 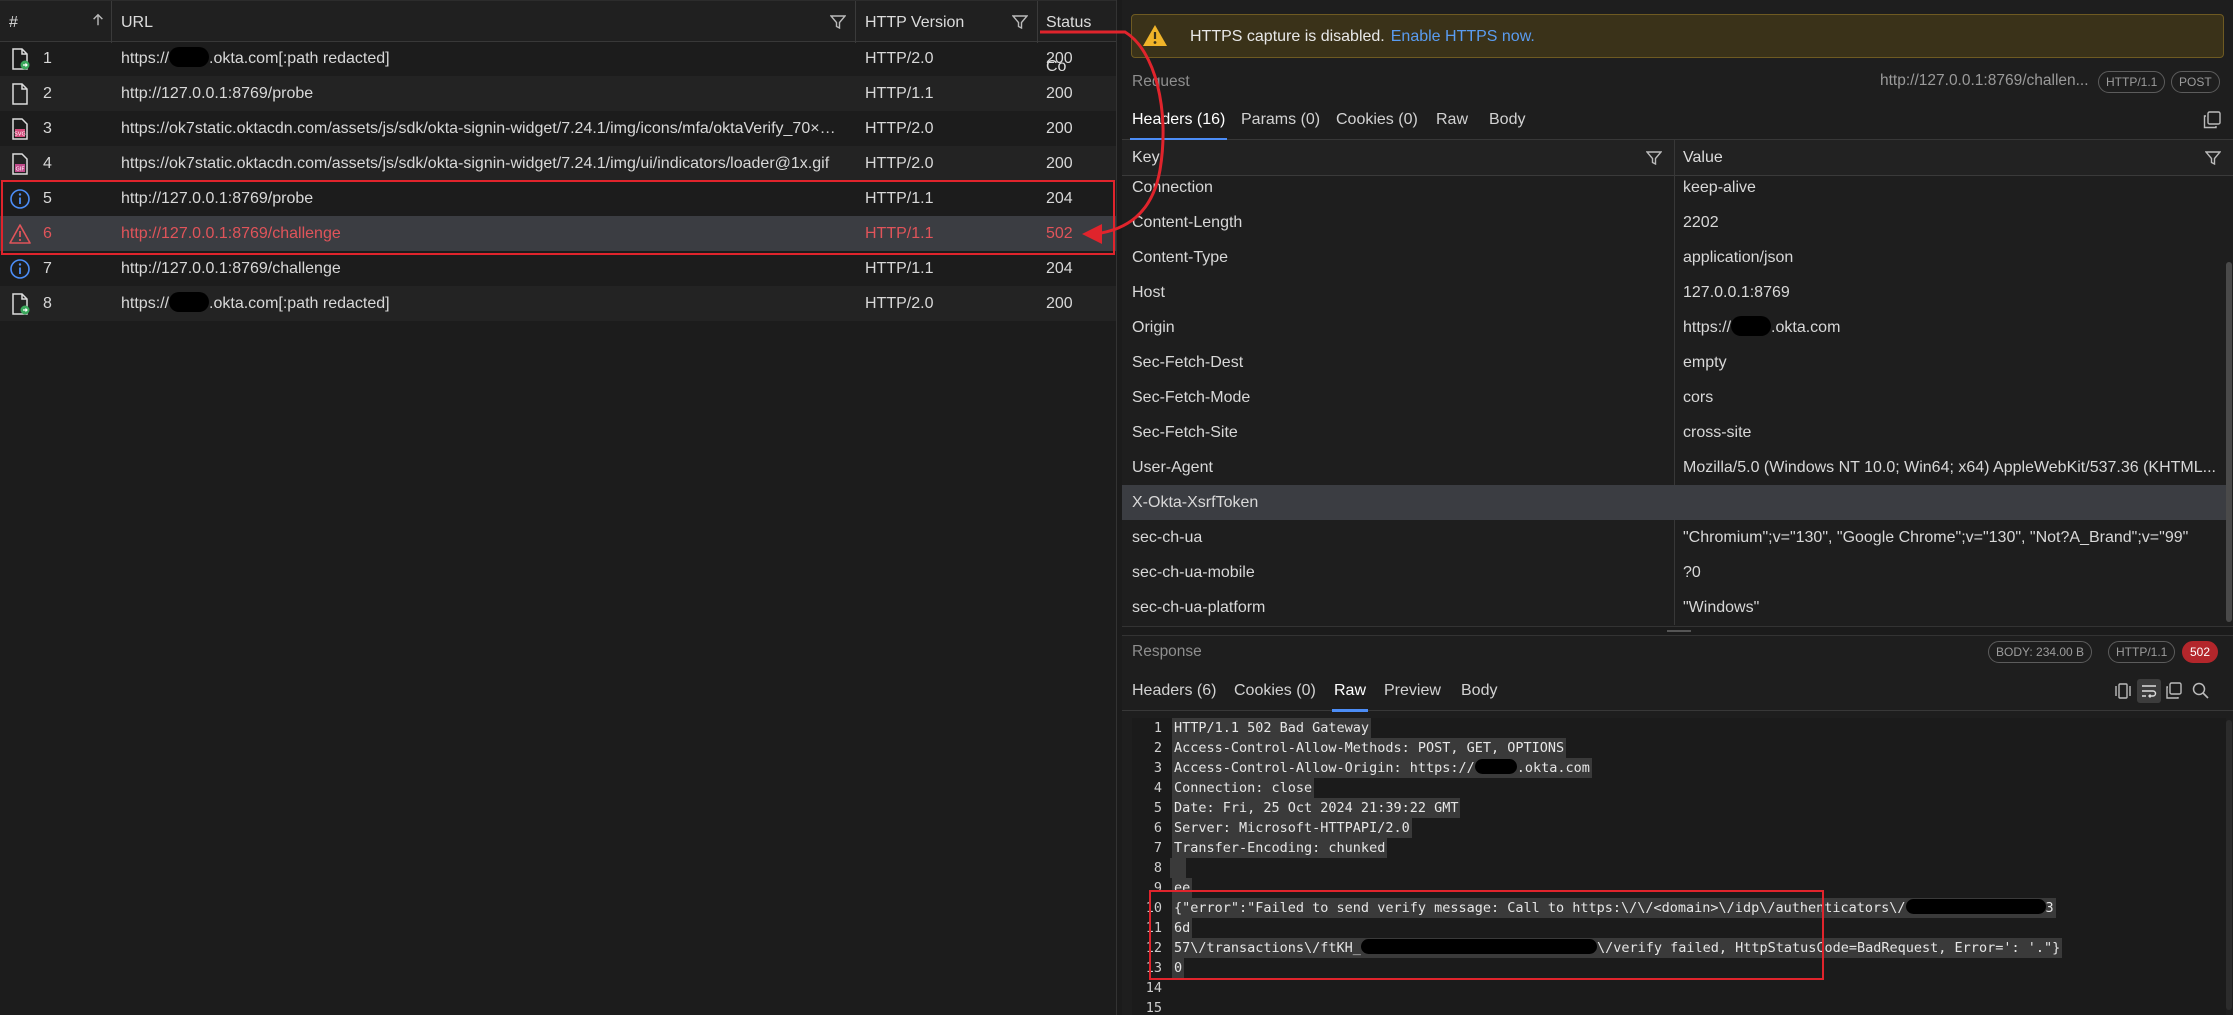 What do you see at coordinates (1674, 362) in the screenshot?
I see `header-row: Sec-Fetch-Dest empty` at bounding box center [1674, 362].